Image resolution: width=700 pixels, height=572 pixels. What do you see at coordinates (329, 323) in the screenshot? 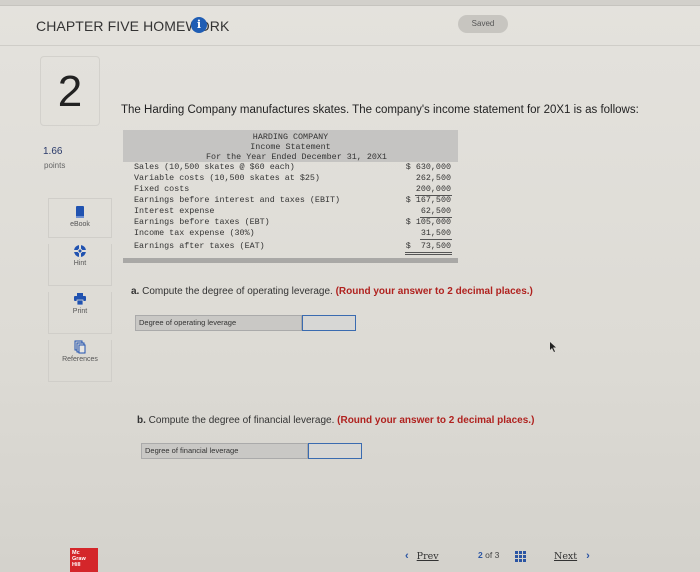
I see `operating-leverage-input` at bounding box center [329, 323].